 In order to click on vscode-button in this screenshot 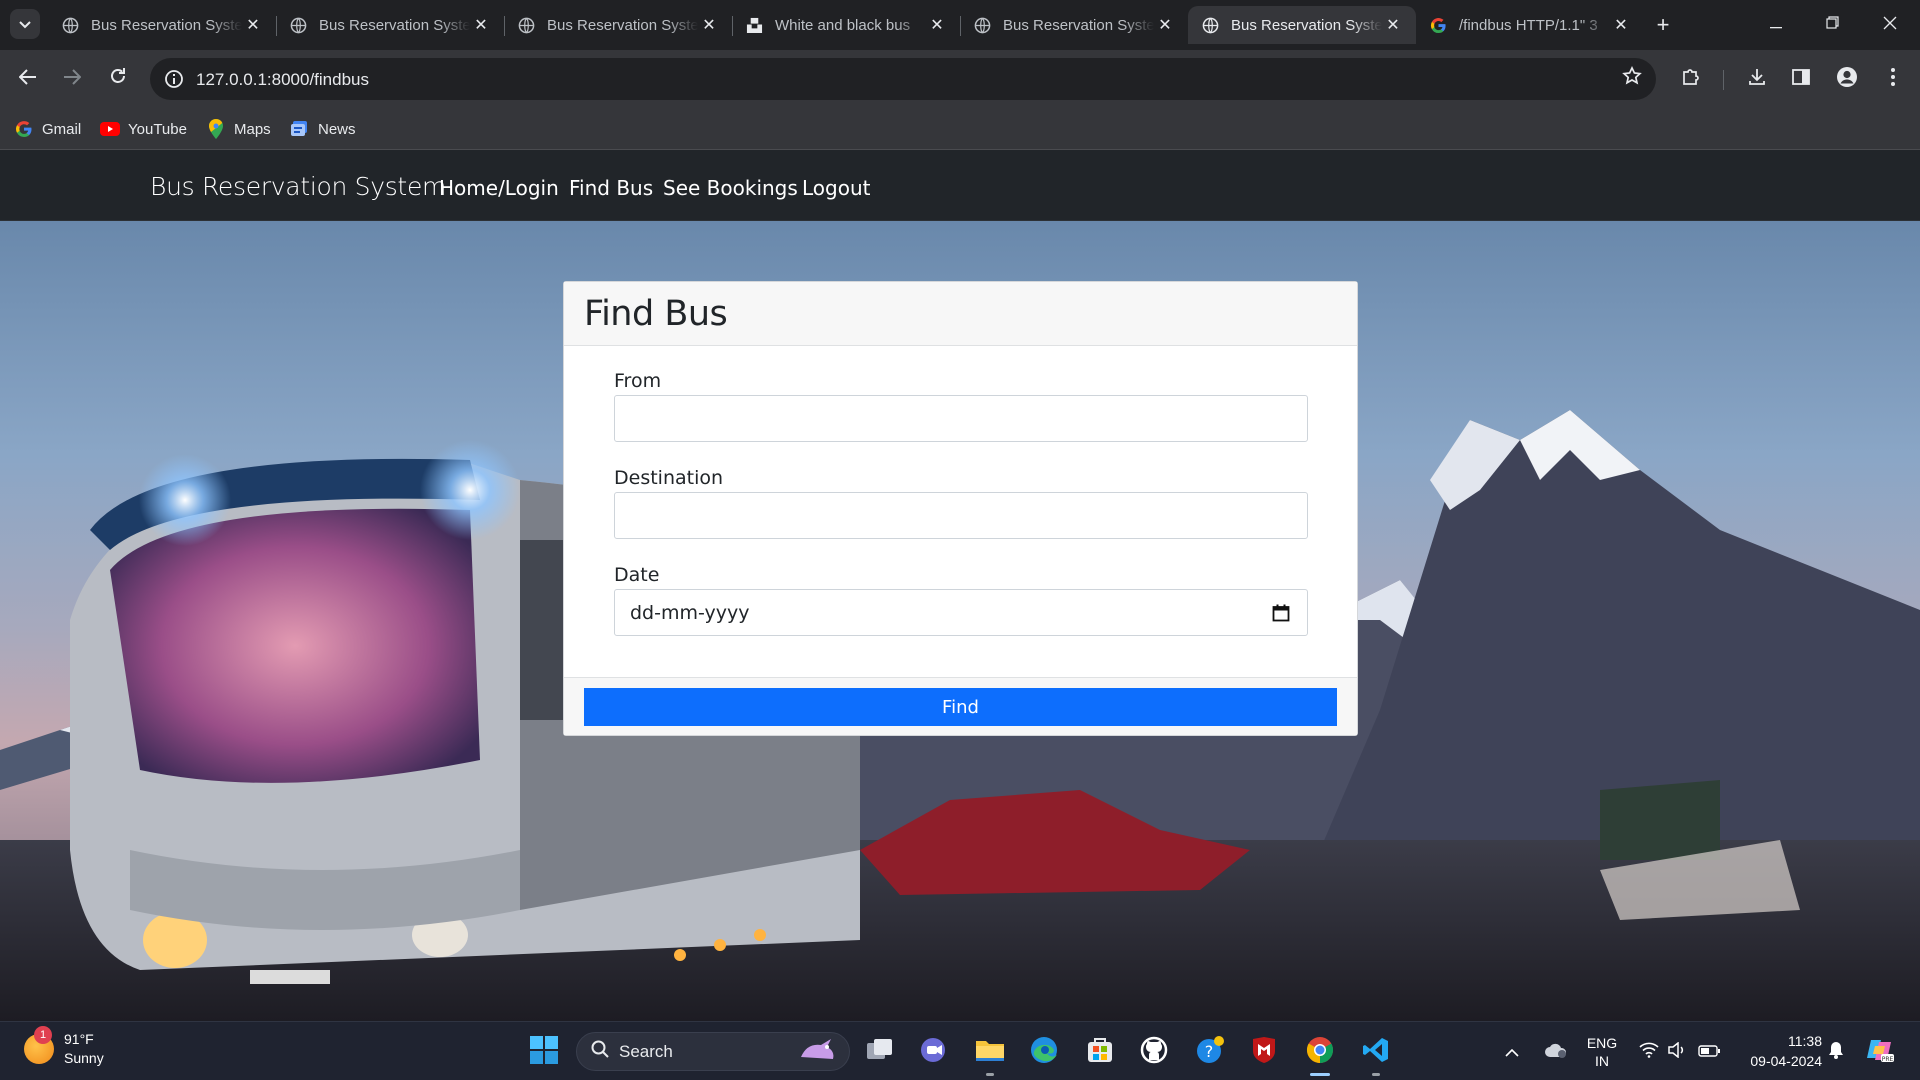, I will do `click(1376, 1055)`.